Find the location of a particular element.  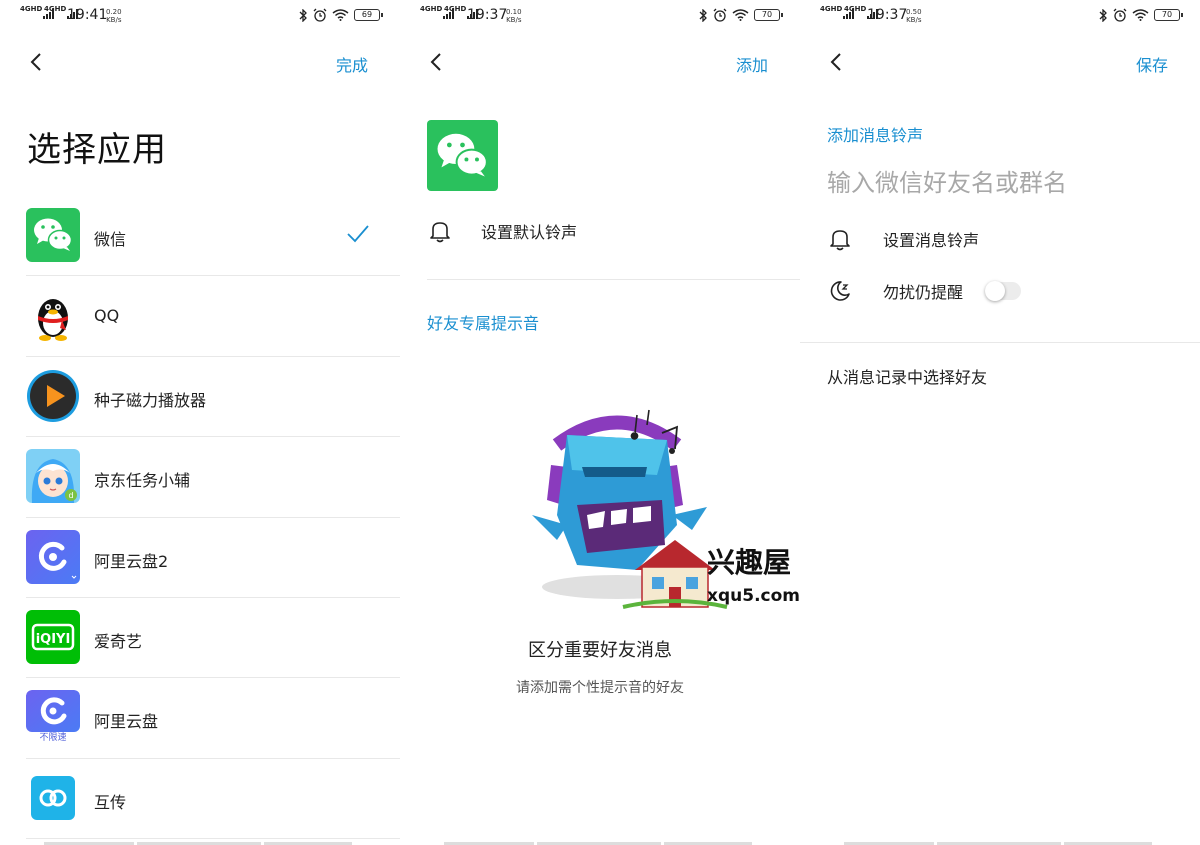

net-speed: 0.20 KB/s is located at coordinates (114, 16).